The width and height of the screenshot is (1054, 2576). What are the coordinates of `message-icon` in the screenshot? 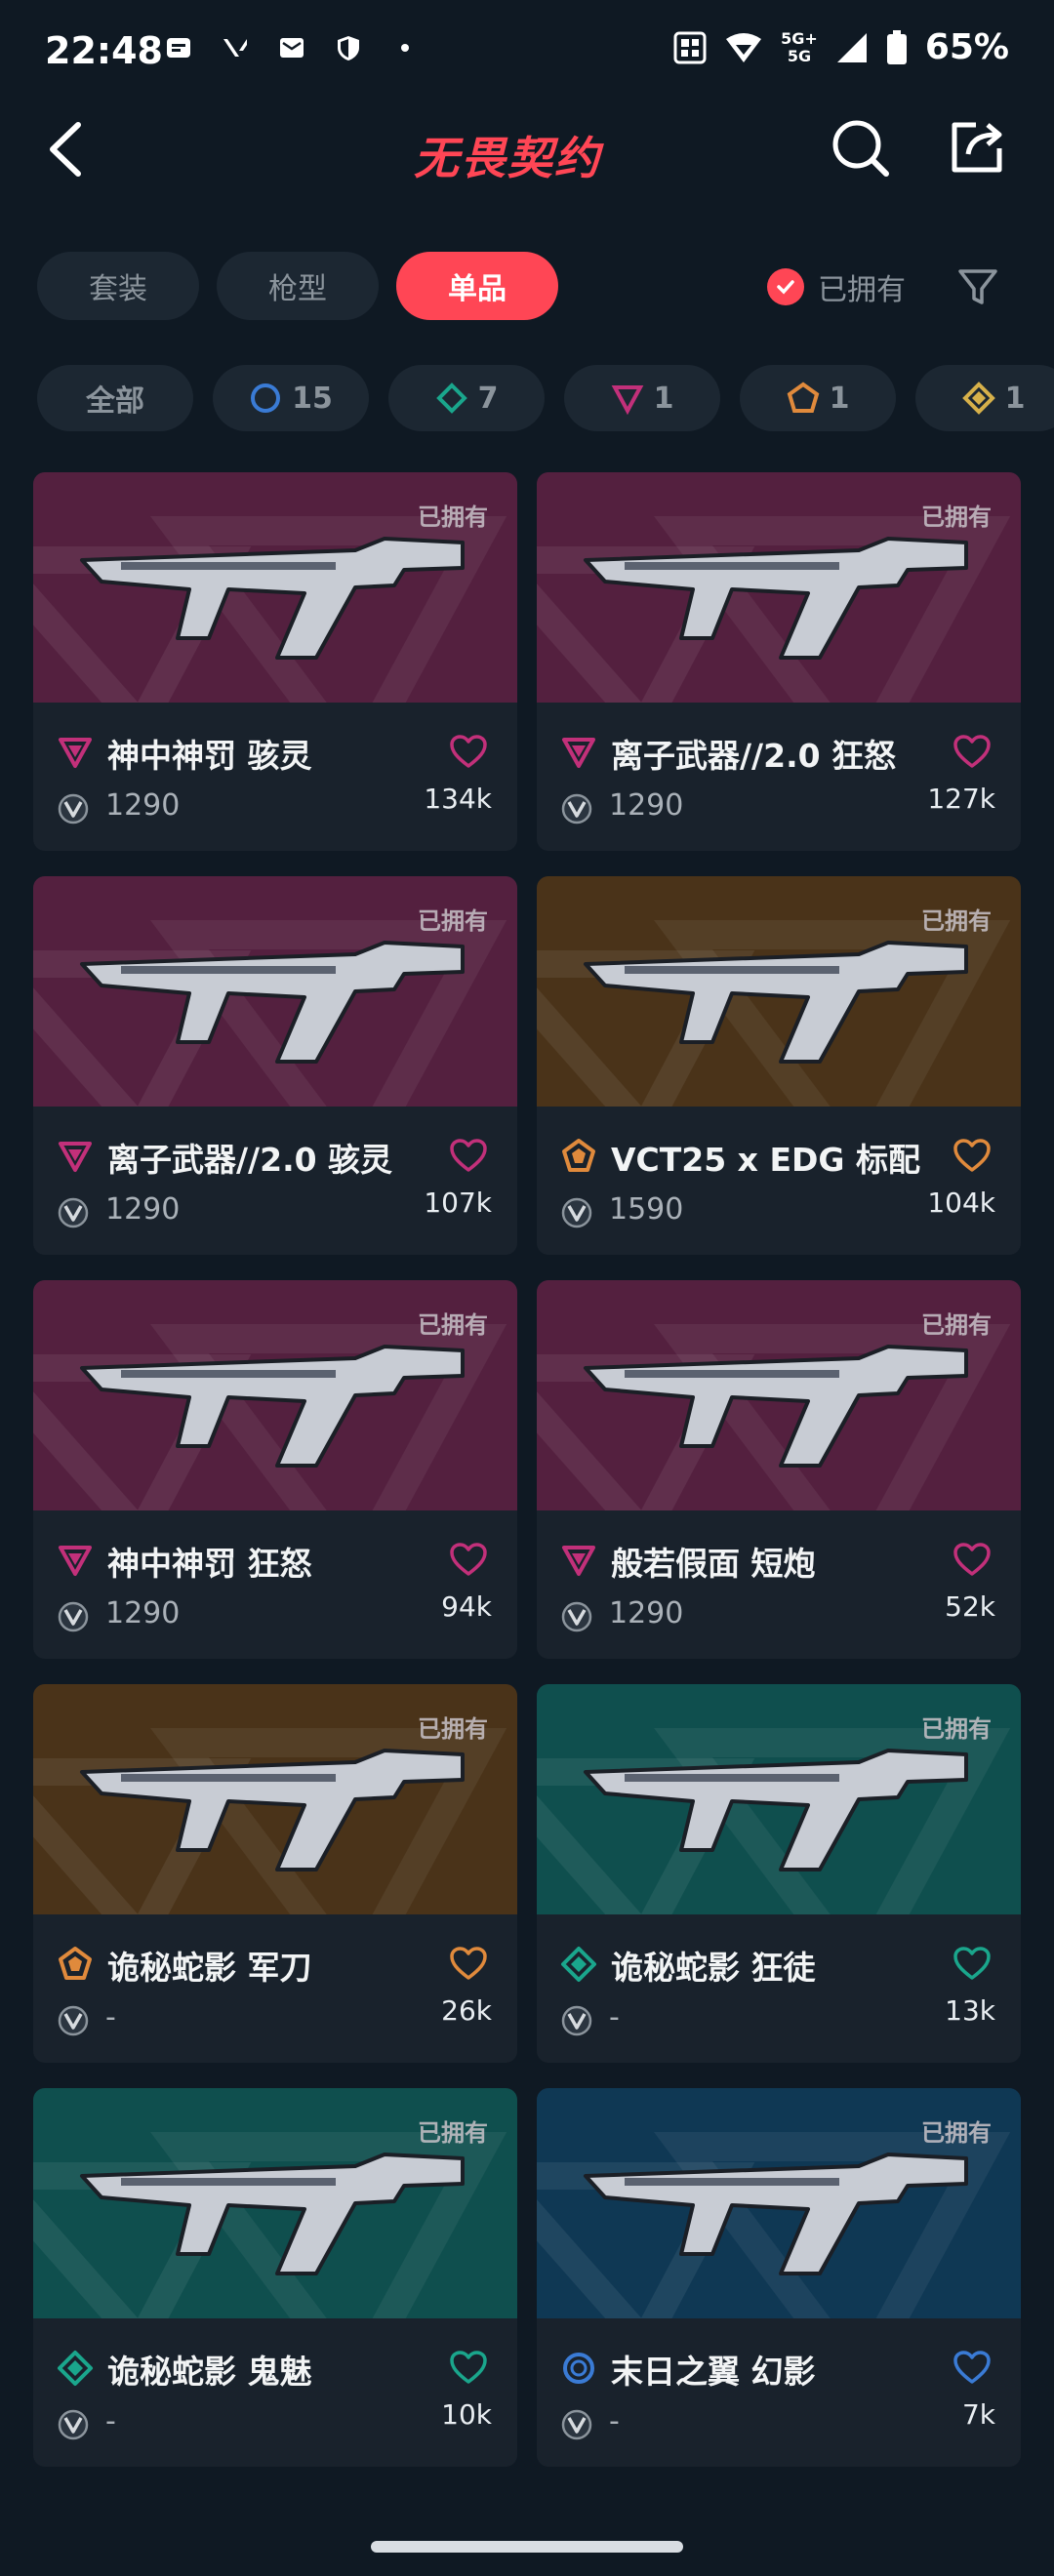 It's located at (178, 48).